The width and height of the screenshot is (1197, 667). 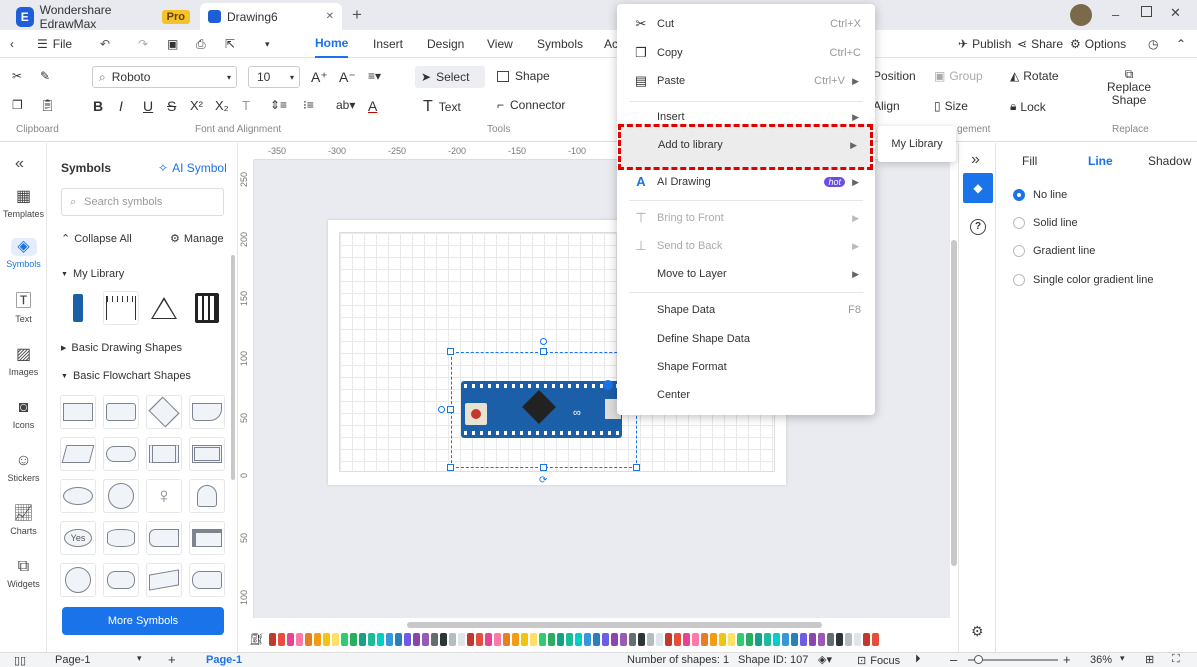 What do you see at coordinates (319, 77) in the screenshot?
I see `increase-font-icon: A⁺` at bounding box center [319, 77].